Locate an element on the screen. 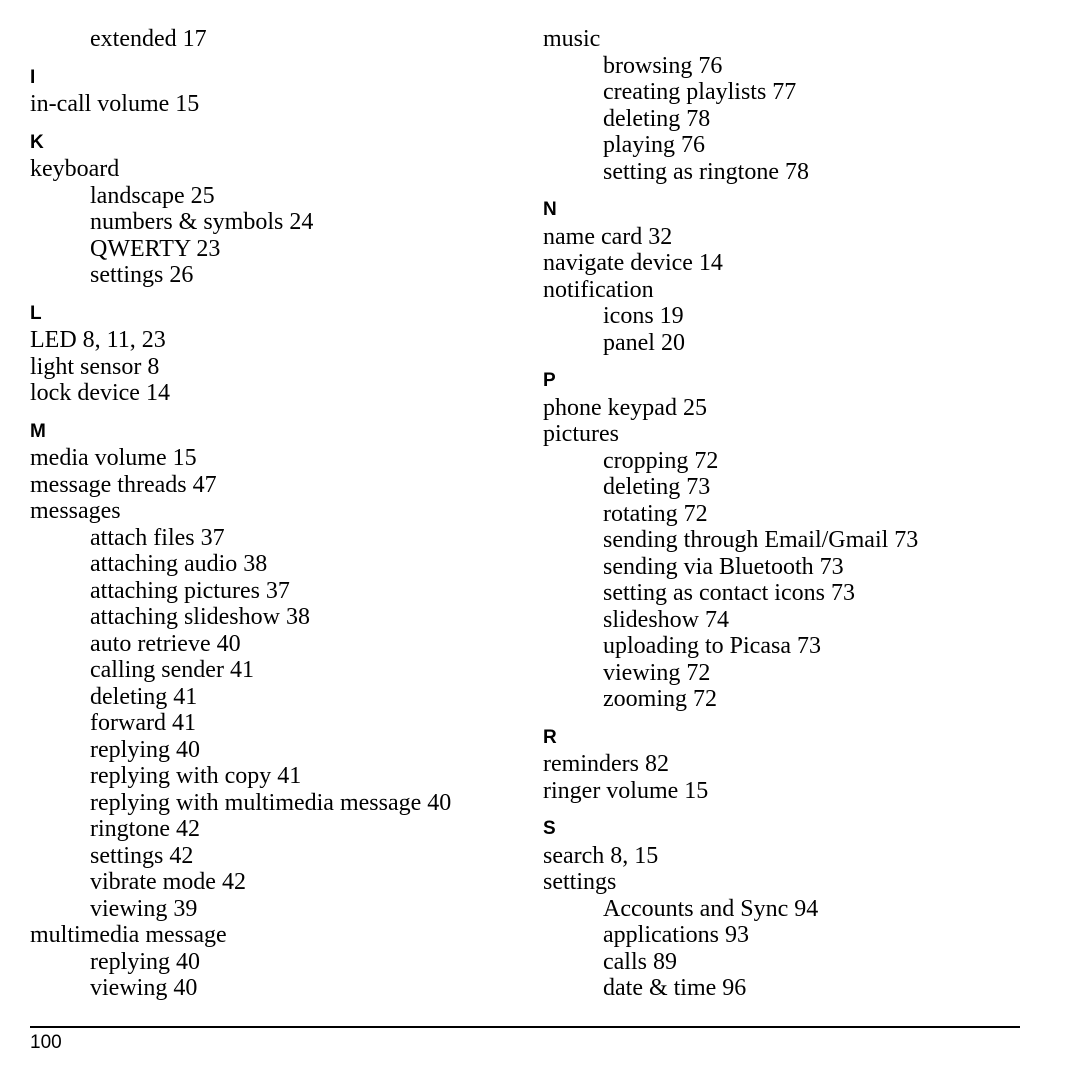 The width and height of the screenshot is (1080, 1080). footer-rule is located at coordinates (525, 1027).